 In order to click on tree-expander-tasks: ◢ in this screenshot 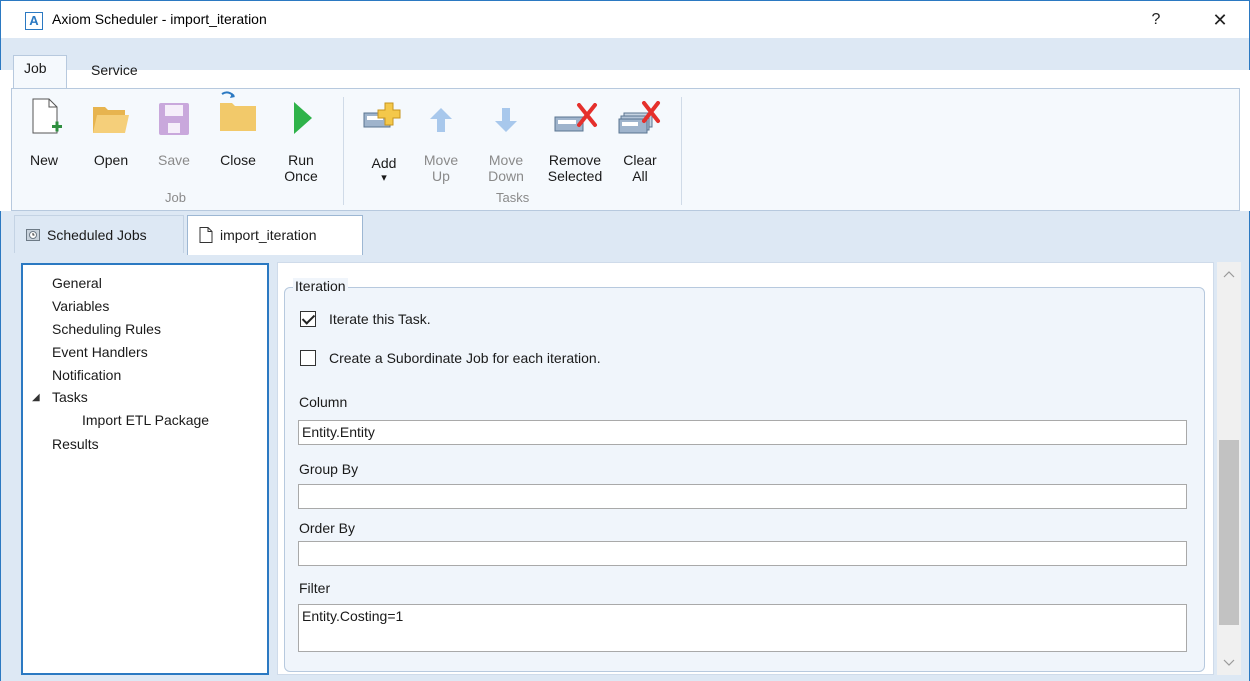, I will do `click(36, 397)`.